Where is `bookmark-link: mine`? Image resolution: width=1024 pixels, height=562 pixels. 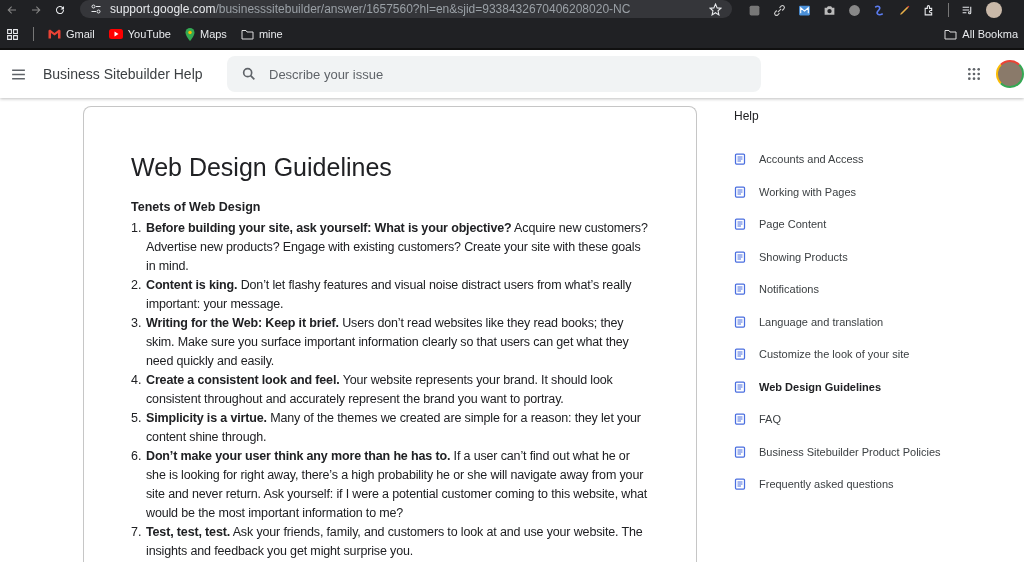 bookmark-link: mine is located at coordinates (261, 34).